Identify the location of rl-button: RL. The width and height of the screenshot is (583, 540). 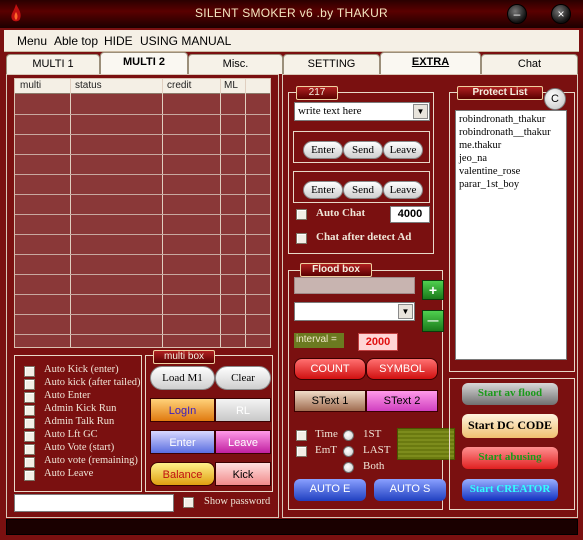
(243, 410).